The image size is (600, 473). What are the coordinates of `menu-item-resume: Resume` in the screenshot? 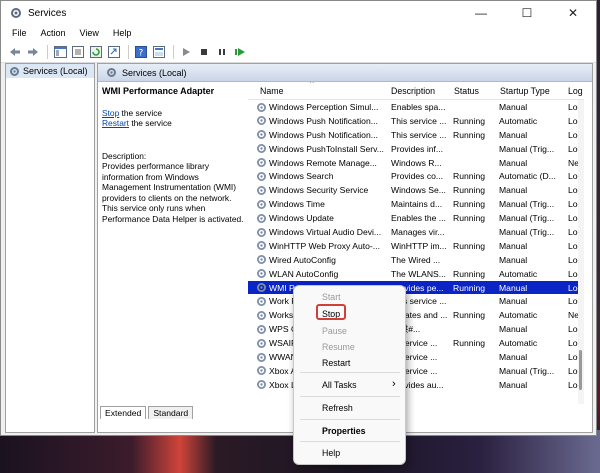 It's located at (338, 347).